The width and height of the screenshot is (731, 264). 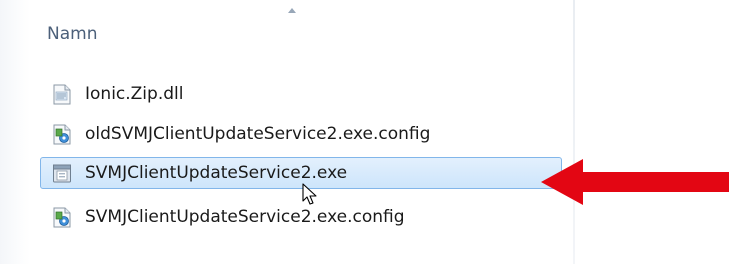 I want to click on exe-file-icon, so click(x=62, y=173).